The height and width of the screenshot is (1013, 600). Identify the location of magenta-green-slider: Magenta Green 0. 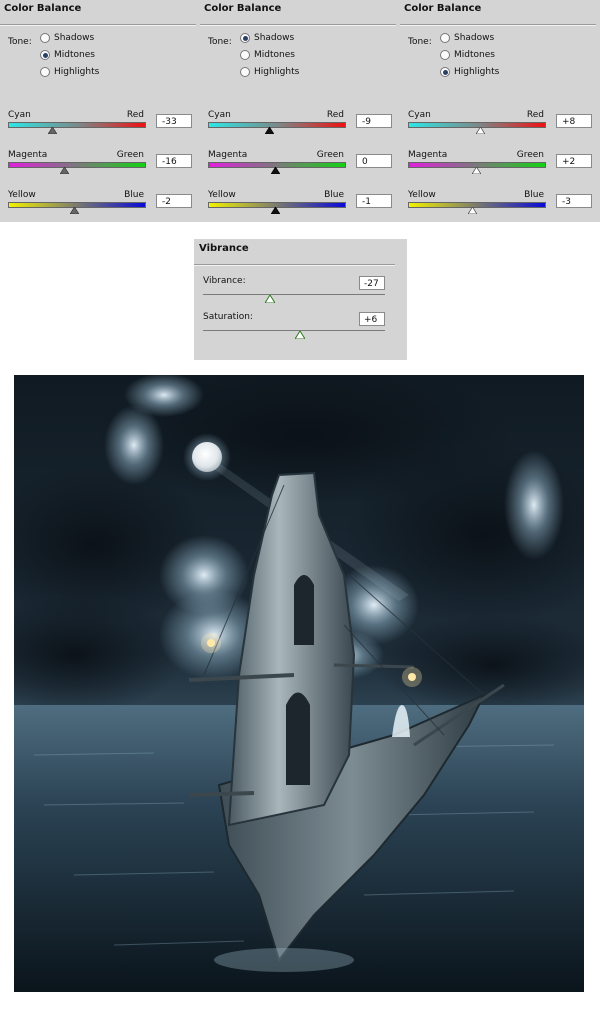
(298, 168).